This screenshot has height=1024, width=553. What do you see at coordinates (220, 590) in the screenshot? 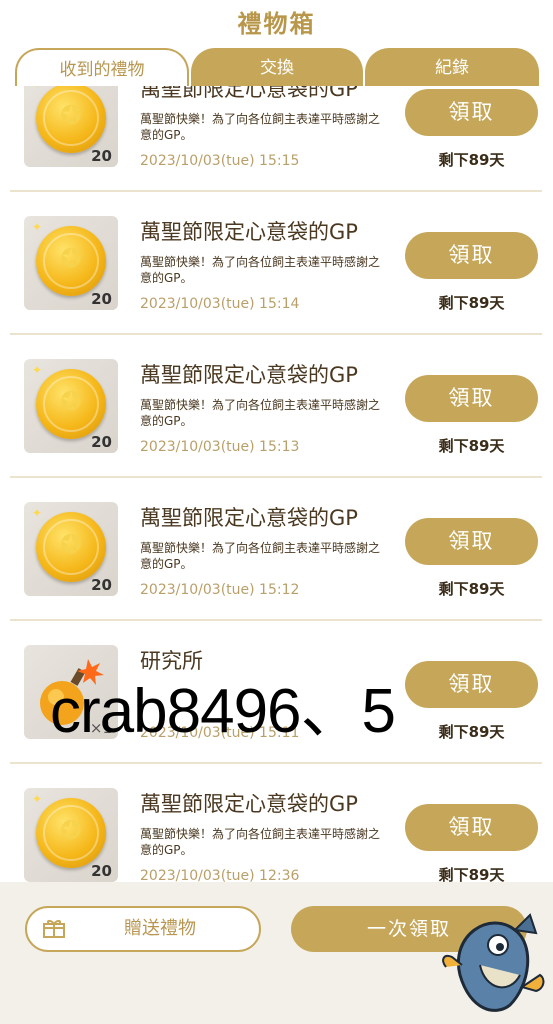
I see `gift-timestamp: 2023/10/03(tue) 15:12` at bounding box center [220, 590].